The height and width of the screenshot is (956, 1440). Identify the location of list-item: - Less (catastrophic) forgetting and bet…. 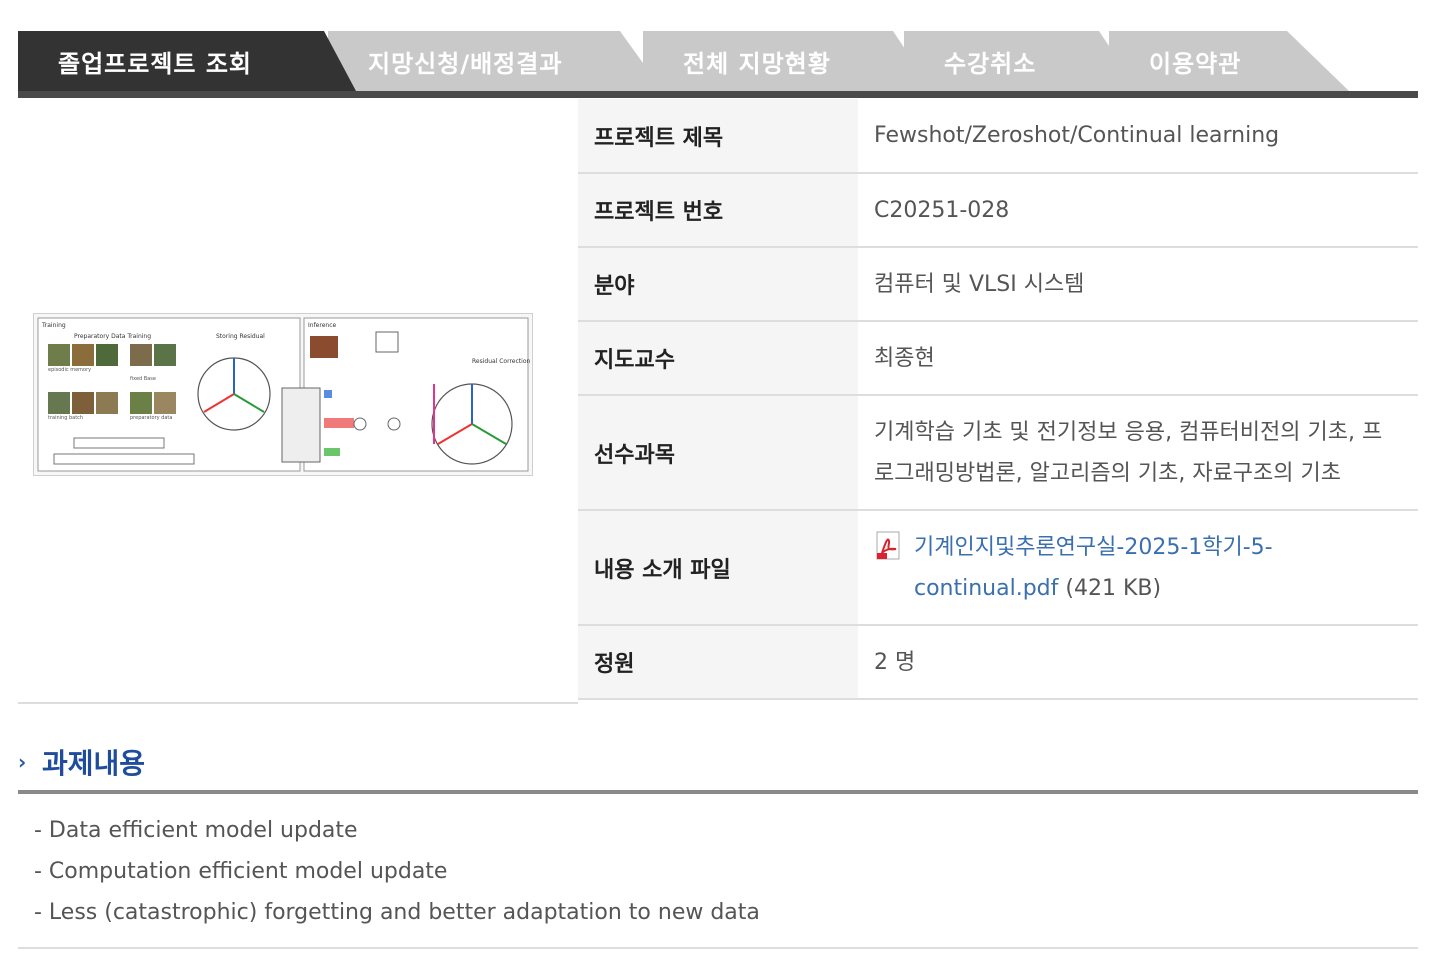
(397, 912).